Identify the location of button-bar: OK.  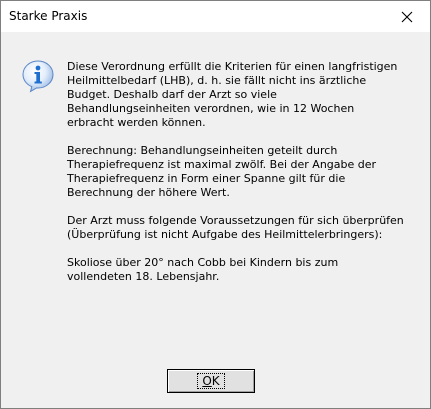
(215, 383).